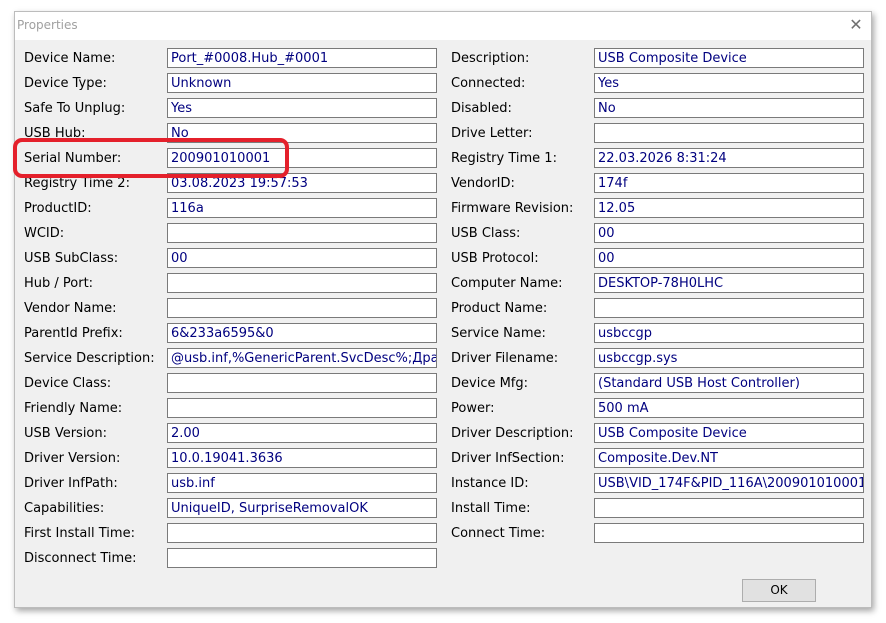  Describe the element at coordinates (47, 25) in the screenshot. I see `window-title: Properties` at that location.